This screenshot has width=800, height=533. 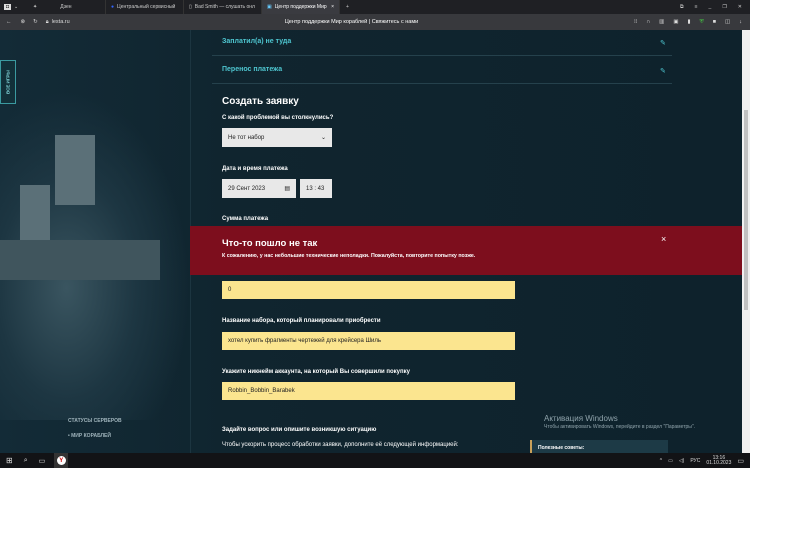 What do you see at coordinates (740, 22) in the screenshot?
I see `download-icon: ↓` at bounding box center [740, 22].